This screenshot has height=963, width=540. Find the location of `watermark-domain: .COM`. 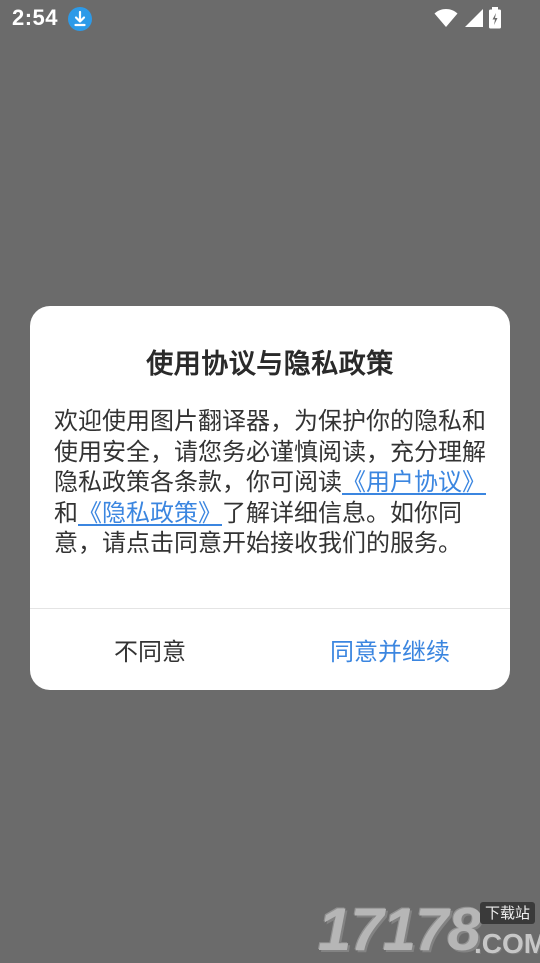

watermark-domain: .COM is located at coordinates (507, 943).